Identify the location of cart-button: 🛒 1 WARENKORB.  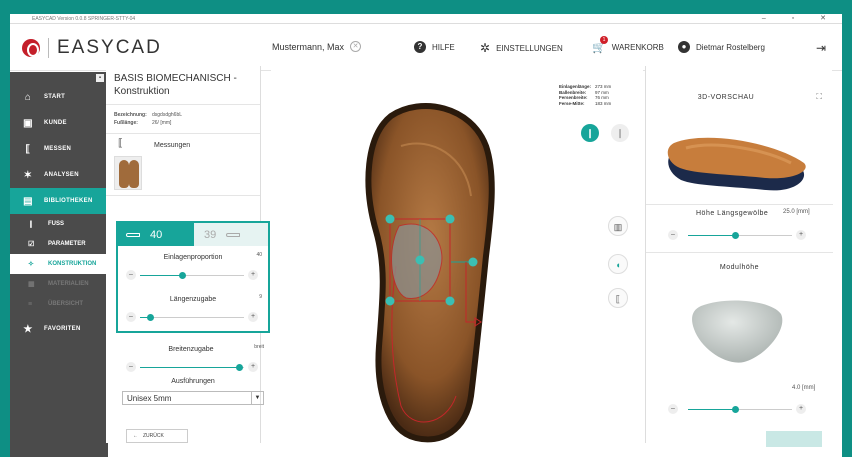
(628, 45).